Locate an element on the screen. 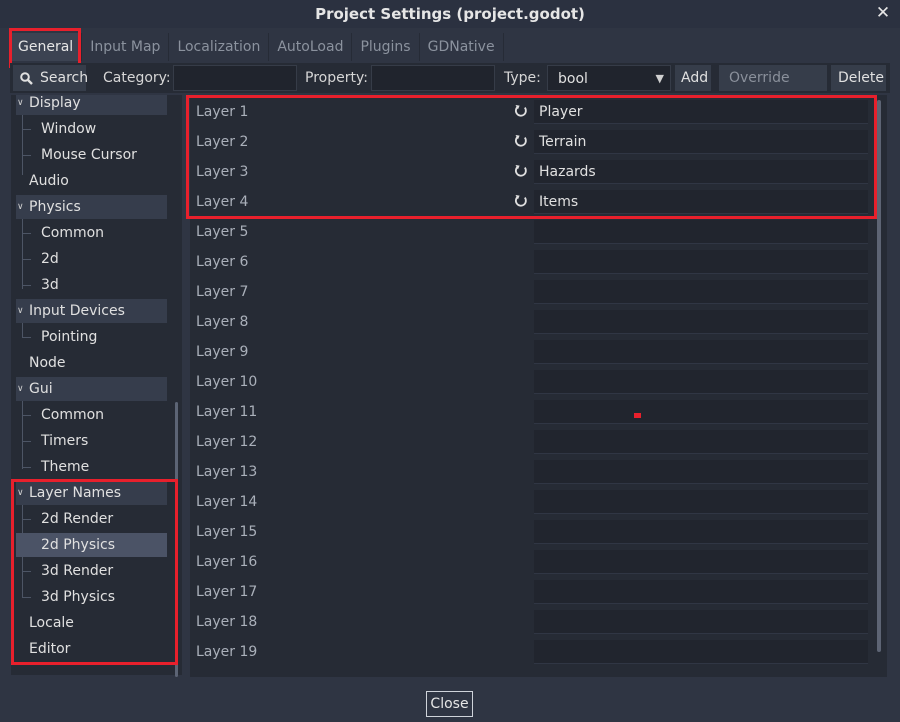  property-row: Layer 14 is located at coordinates (530, 502).